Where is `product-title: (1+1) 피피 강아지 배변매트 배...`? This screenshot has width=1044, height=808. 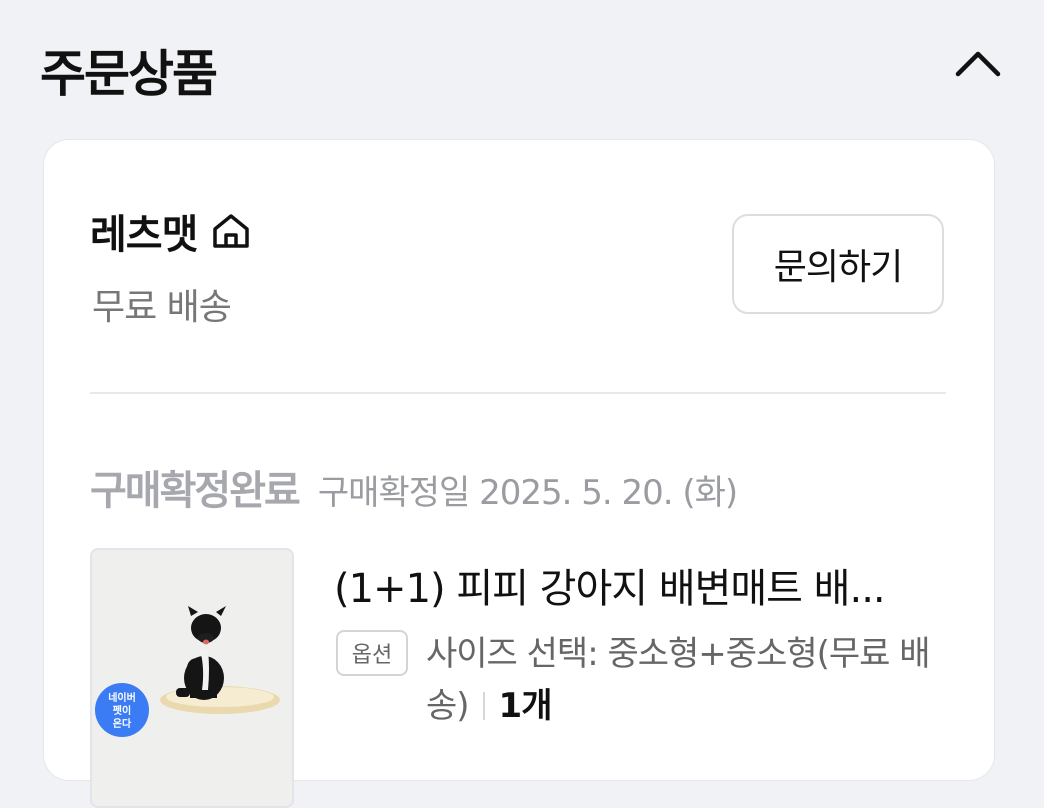 product-title: (1+1) 피피 강아지 배변매트 배... is located at coordinates (634, 585).